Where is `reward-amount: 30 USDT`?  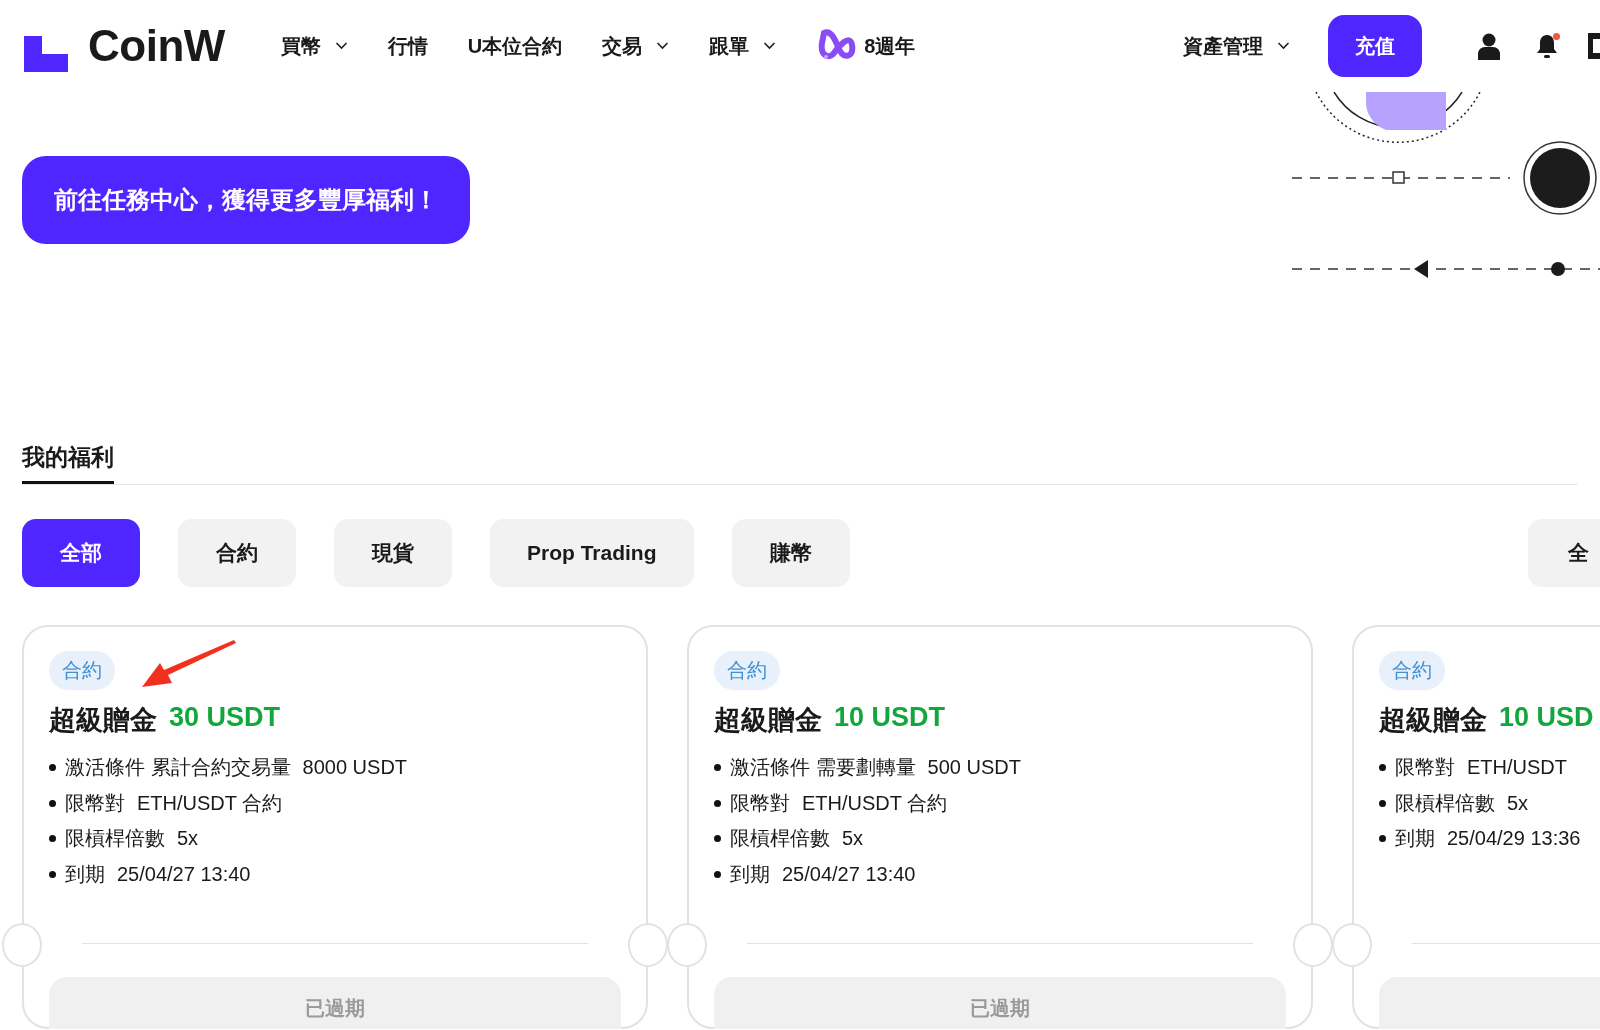 reward-amount: 30 USDT is located at coordinates (225, 718).